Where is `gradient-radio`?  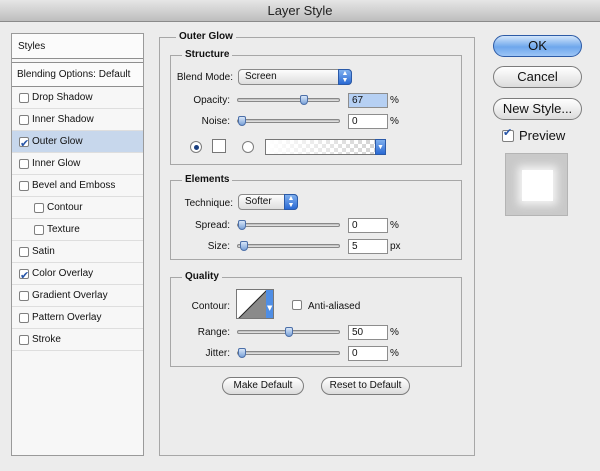 gradient-radio is located at coordinates (248, 147).